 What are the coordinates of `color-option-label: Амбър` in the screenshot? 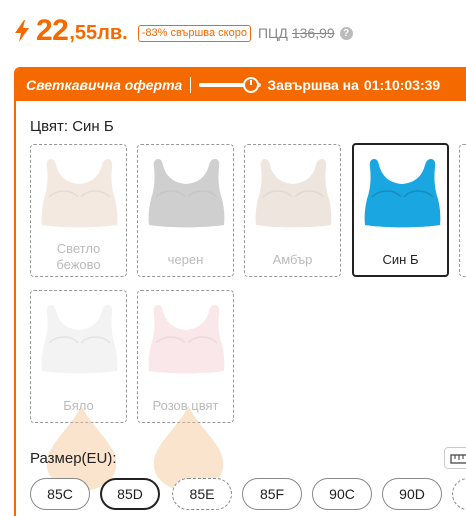 It's located at (292, 260).